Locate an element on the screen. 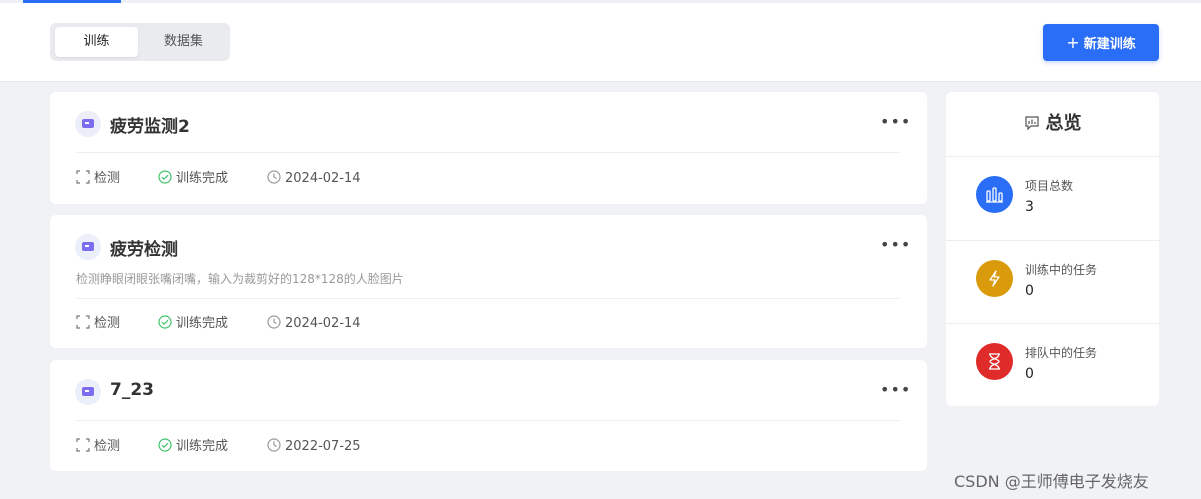  stat-label: 排队中的任务 is located at coordinates (1061, 353).